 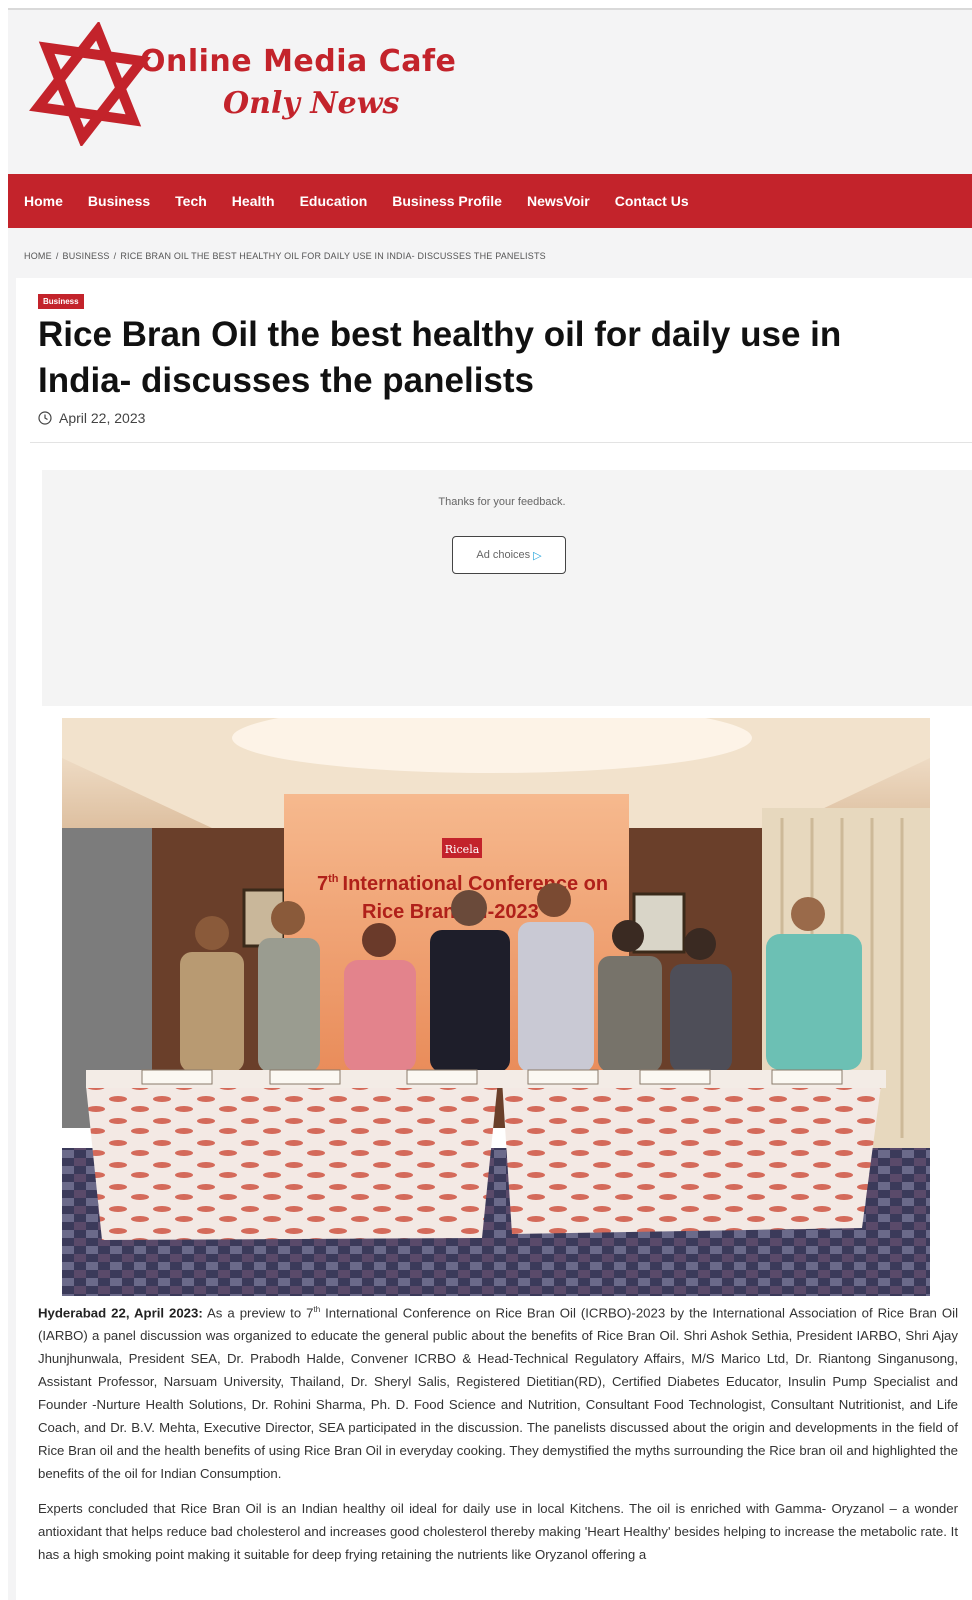 I want to click on breadcrumb-business: BUSINESS, so click(x=86, y=256).